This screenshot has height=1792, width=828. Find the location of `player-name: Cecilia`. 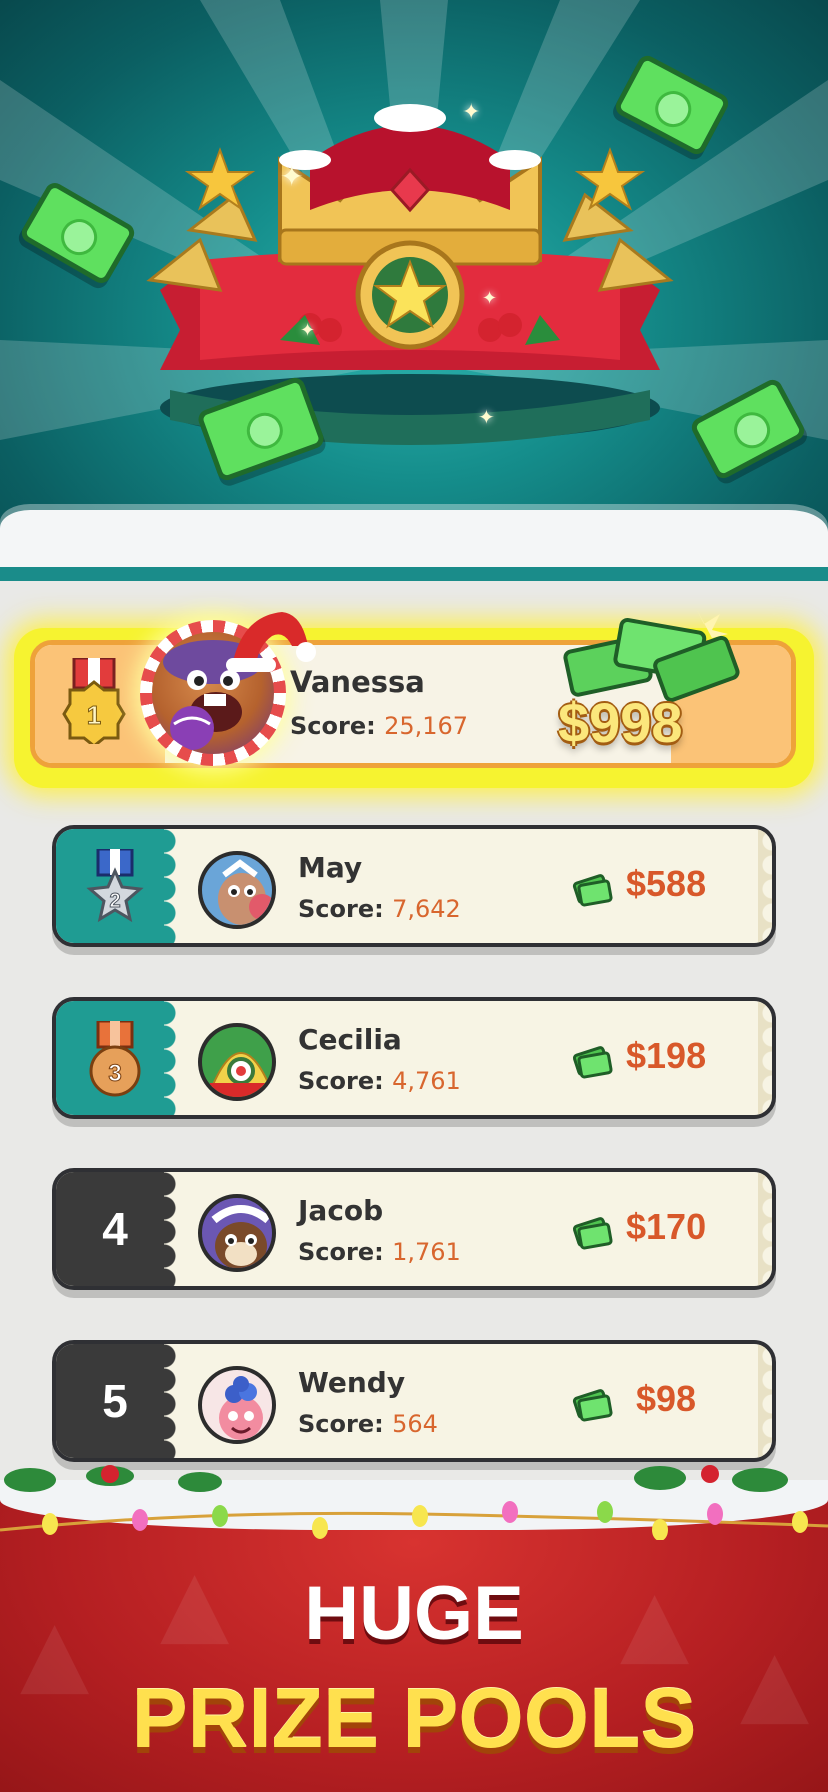

player-name: Cecilia is located at coordinates (350, 1039).